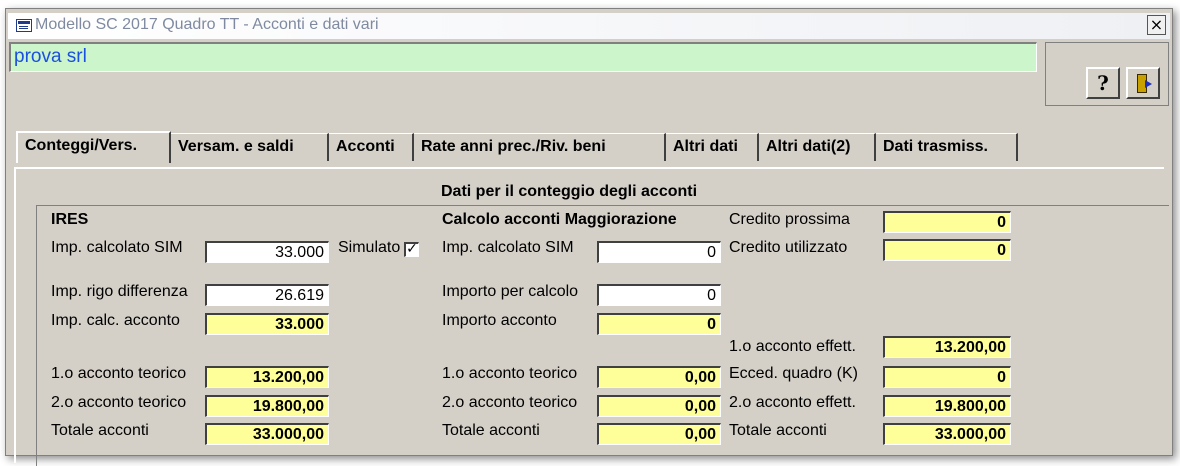 This screenshot has width=1180, height=466. I want to click on secondo-effett-field: 19.800,00, so click(947, 406).